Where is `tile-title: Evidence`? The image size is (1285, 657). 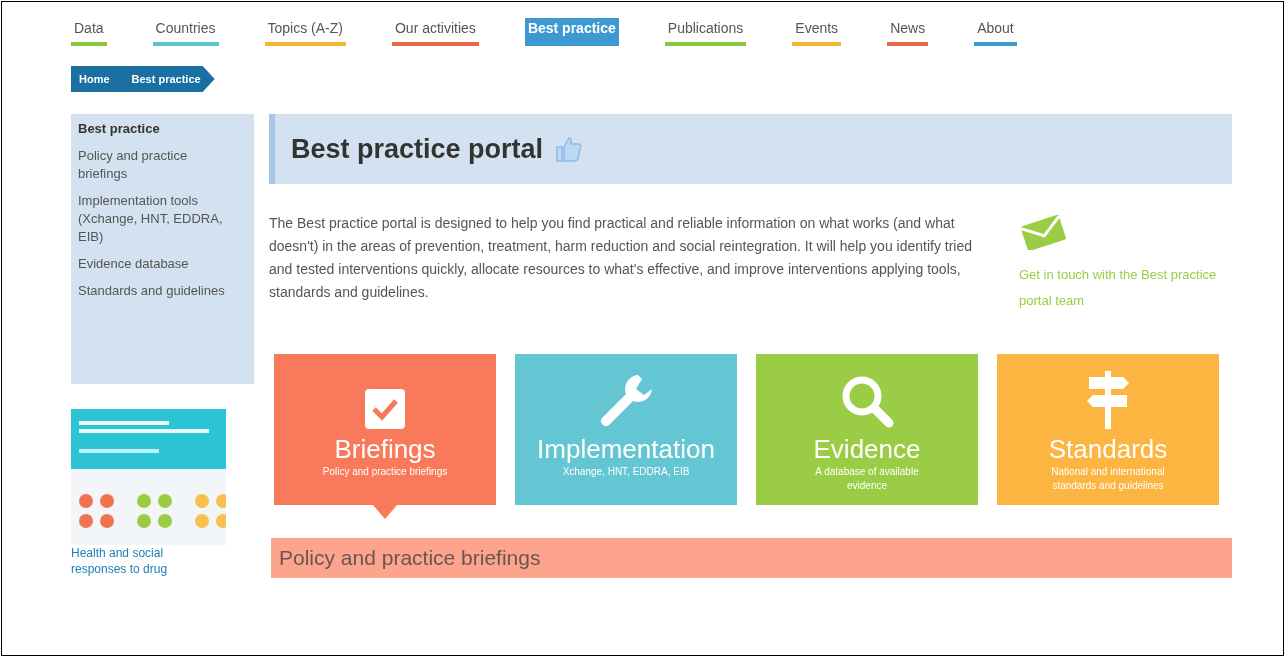
tile-title: Evidence is located at coordinates (867, 449).